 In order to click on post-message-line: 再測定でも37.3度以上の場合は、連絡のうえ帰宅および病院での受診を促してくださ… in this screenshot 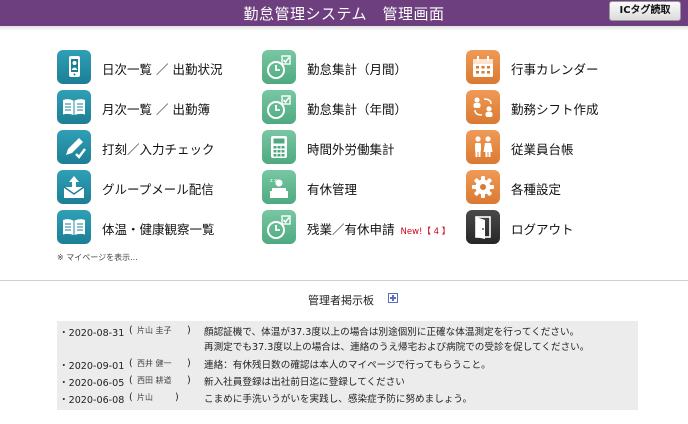, I will do `click(397, 347)`.